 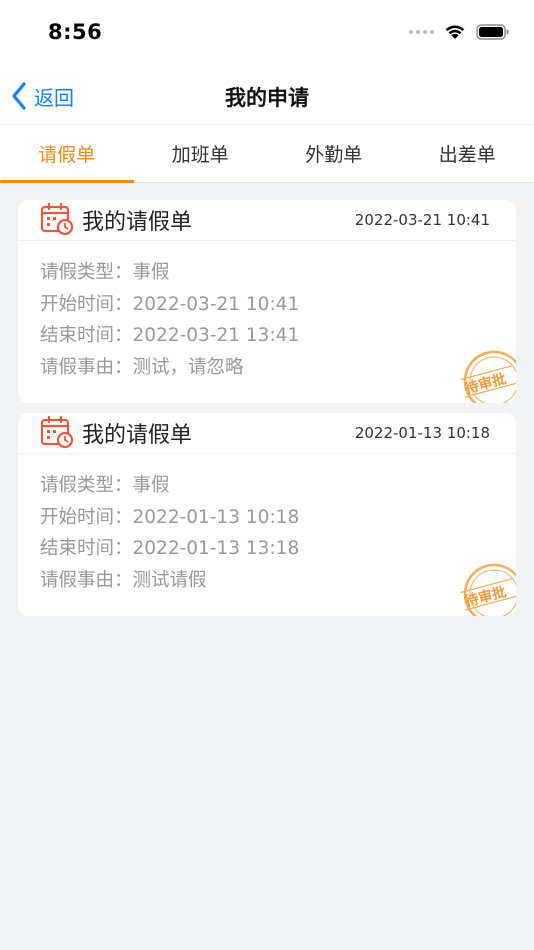 What do you see at coordinates (169, 580) in the screenshot?
I see `field-value: 测试请假` at bounding box center [169, 580].